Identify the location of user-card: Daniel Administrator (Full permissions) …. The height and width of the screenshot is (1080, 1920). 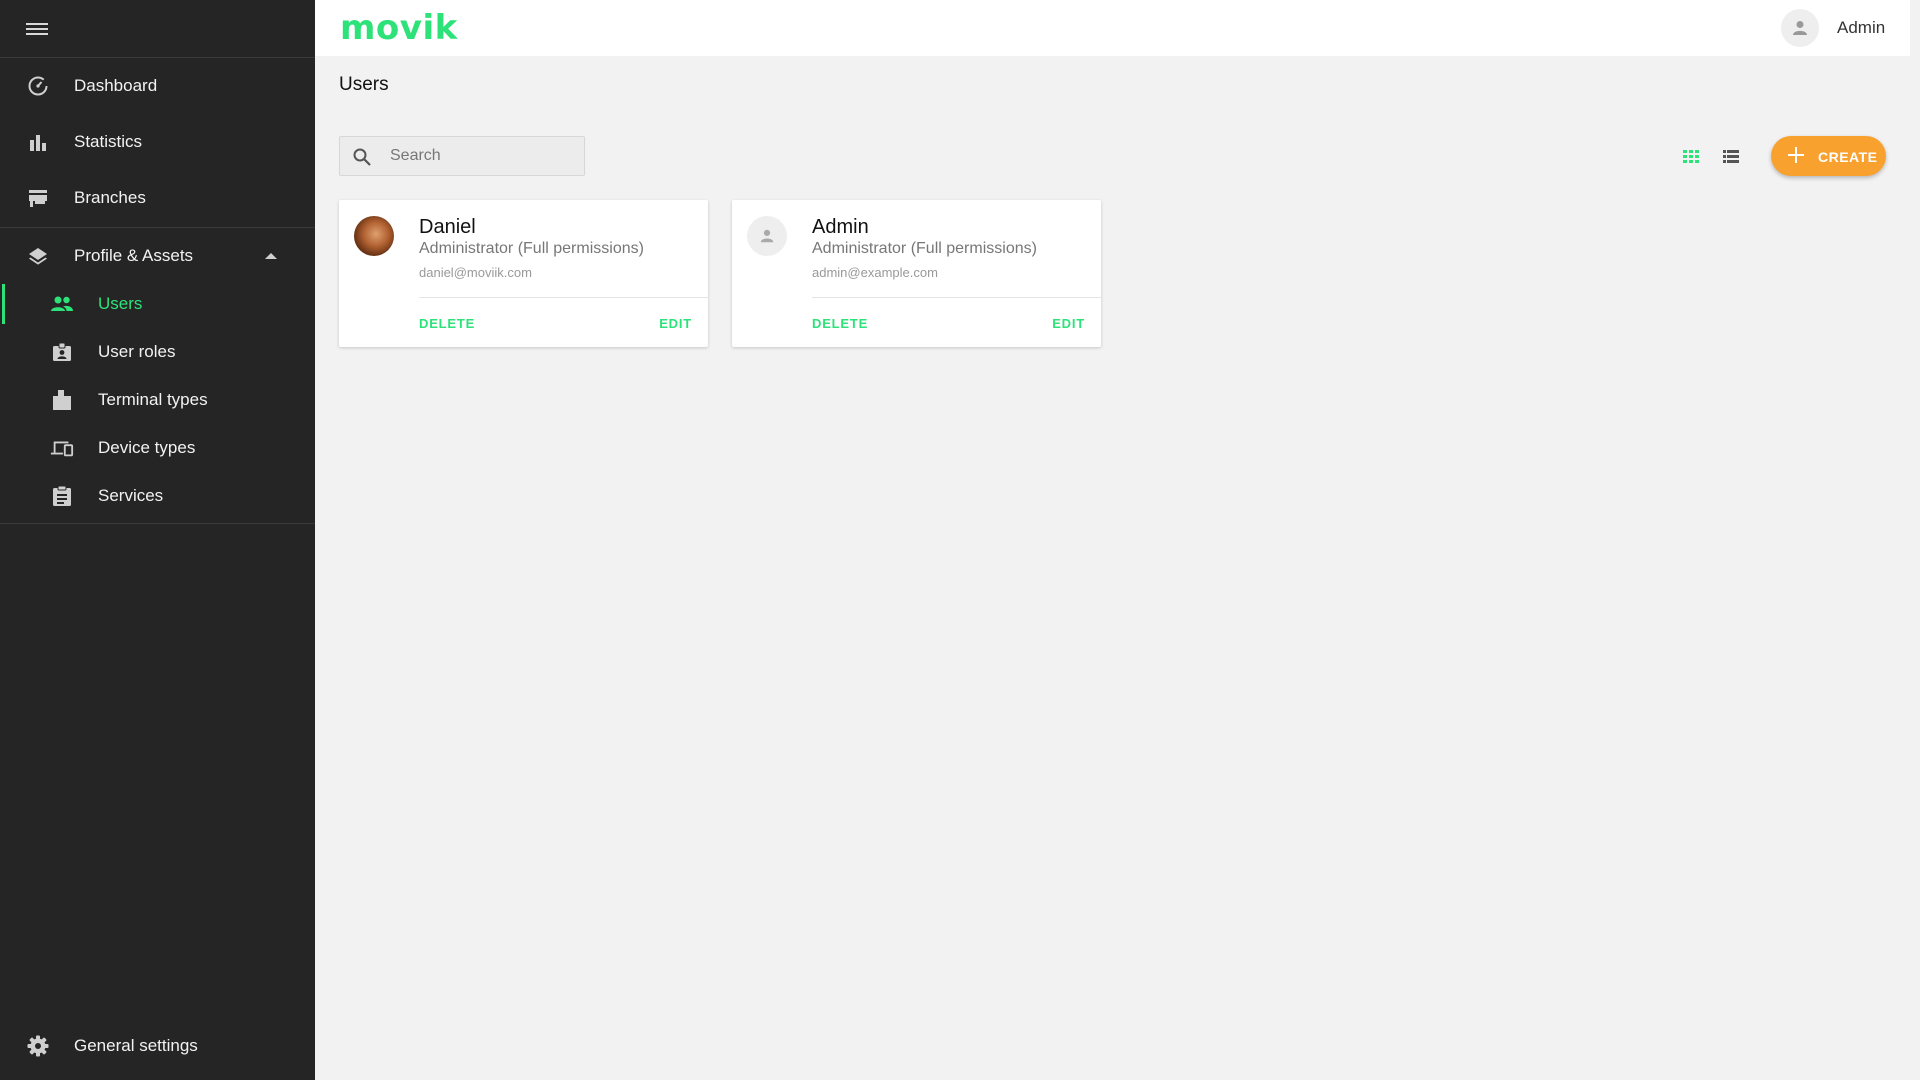
(523, 273).